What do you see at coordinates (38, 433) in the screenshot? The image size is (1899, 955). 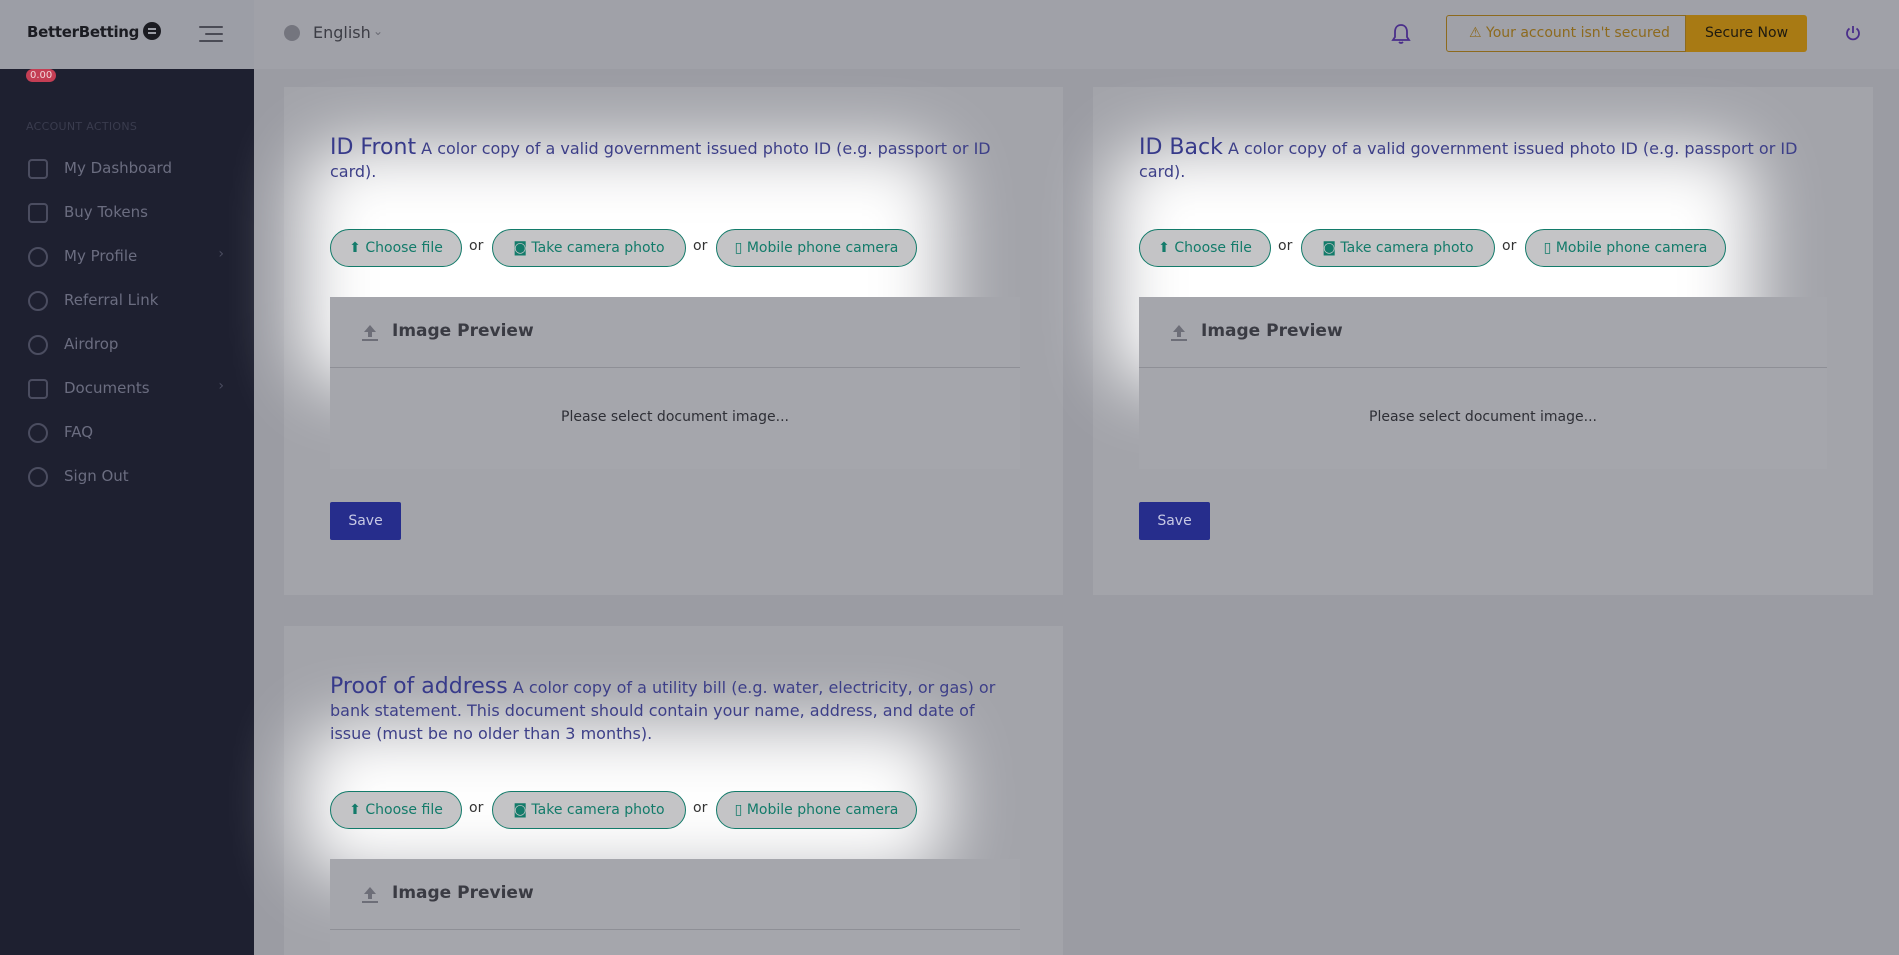 I see `question-icon` at bounding box center [38, 433].